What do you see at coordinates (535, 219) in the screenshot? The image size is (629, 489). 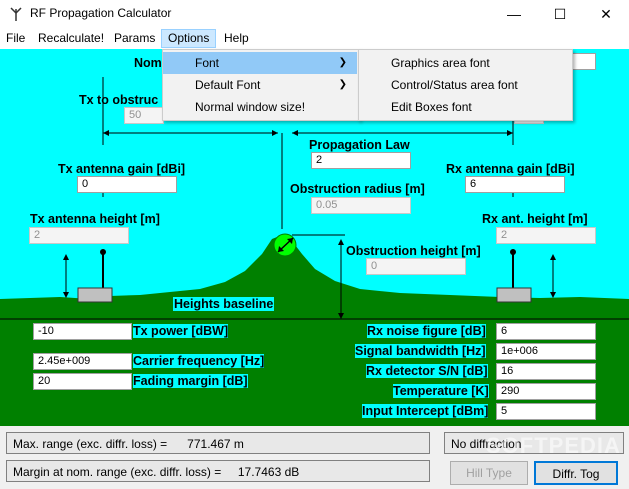 I see `rx-antenna-height-label: Rx ant. height [m]` at bounding box center [535, 219].